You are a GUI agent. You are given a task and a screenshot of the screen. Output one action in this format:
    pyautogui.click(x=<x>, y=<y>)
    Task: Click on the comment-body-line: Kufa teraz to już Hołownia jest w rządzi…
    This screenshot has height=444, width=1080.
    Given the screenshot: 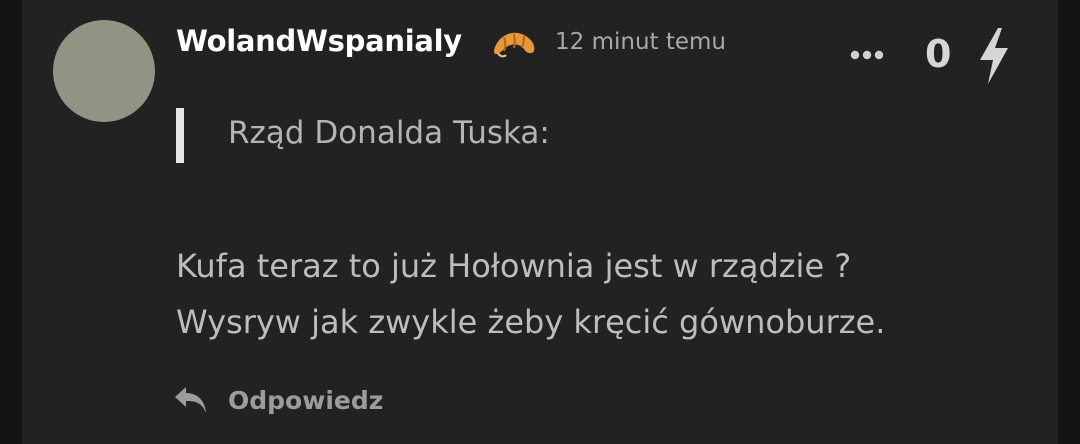 What is the action you would take?
    pyautogui.click(x=514, y=266)
    